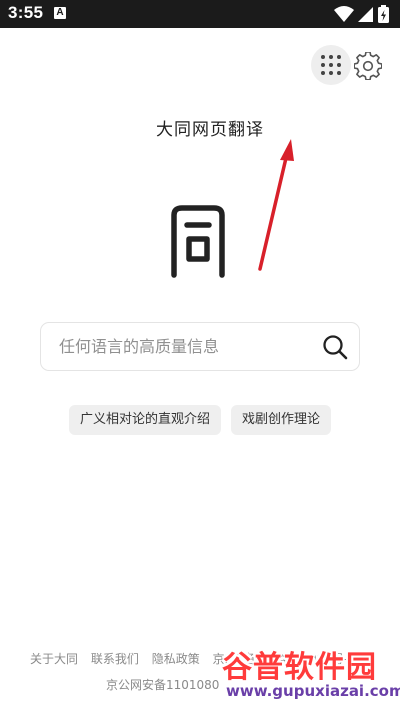 The image size is (400, 712). What do you see at coordinates (200, 14) in the screenshot?
I see `status-bar: 3:55 A` at bounding box center [200, 14].